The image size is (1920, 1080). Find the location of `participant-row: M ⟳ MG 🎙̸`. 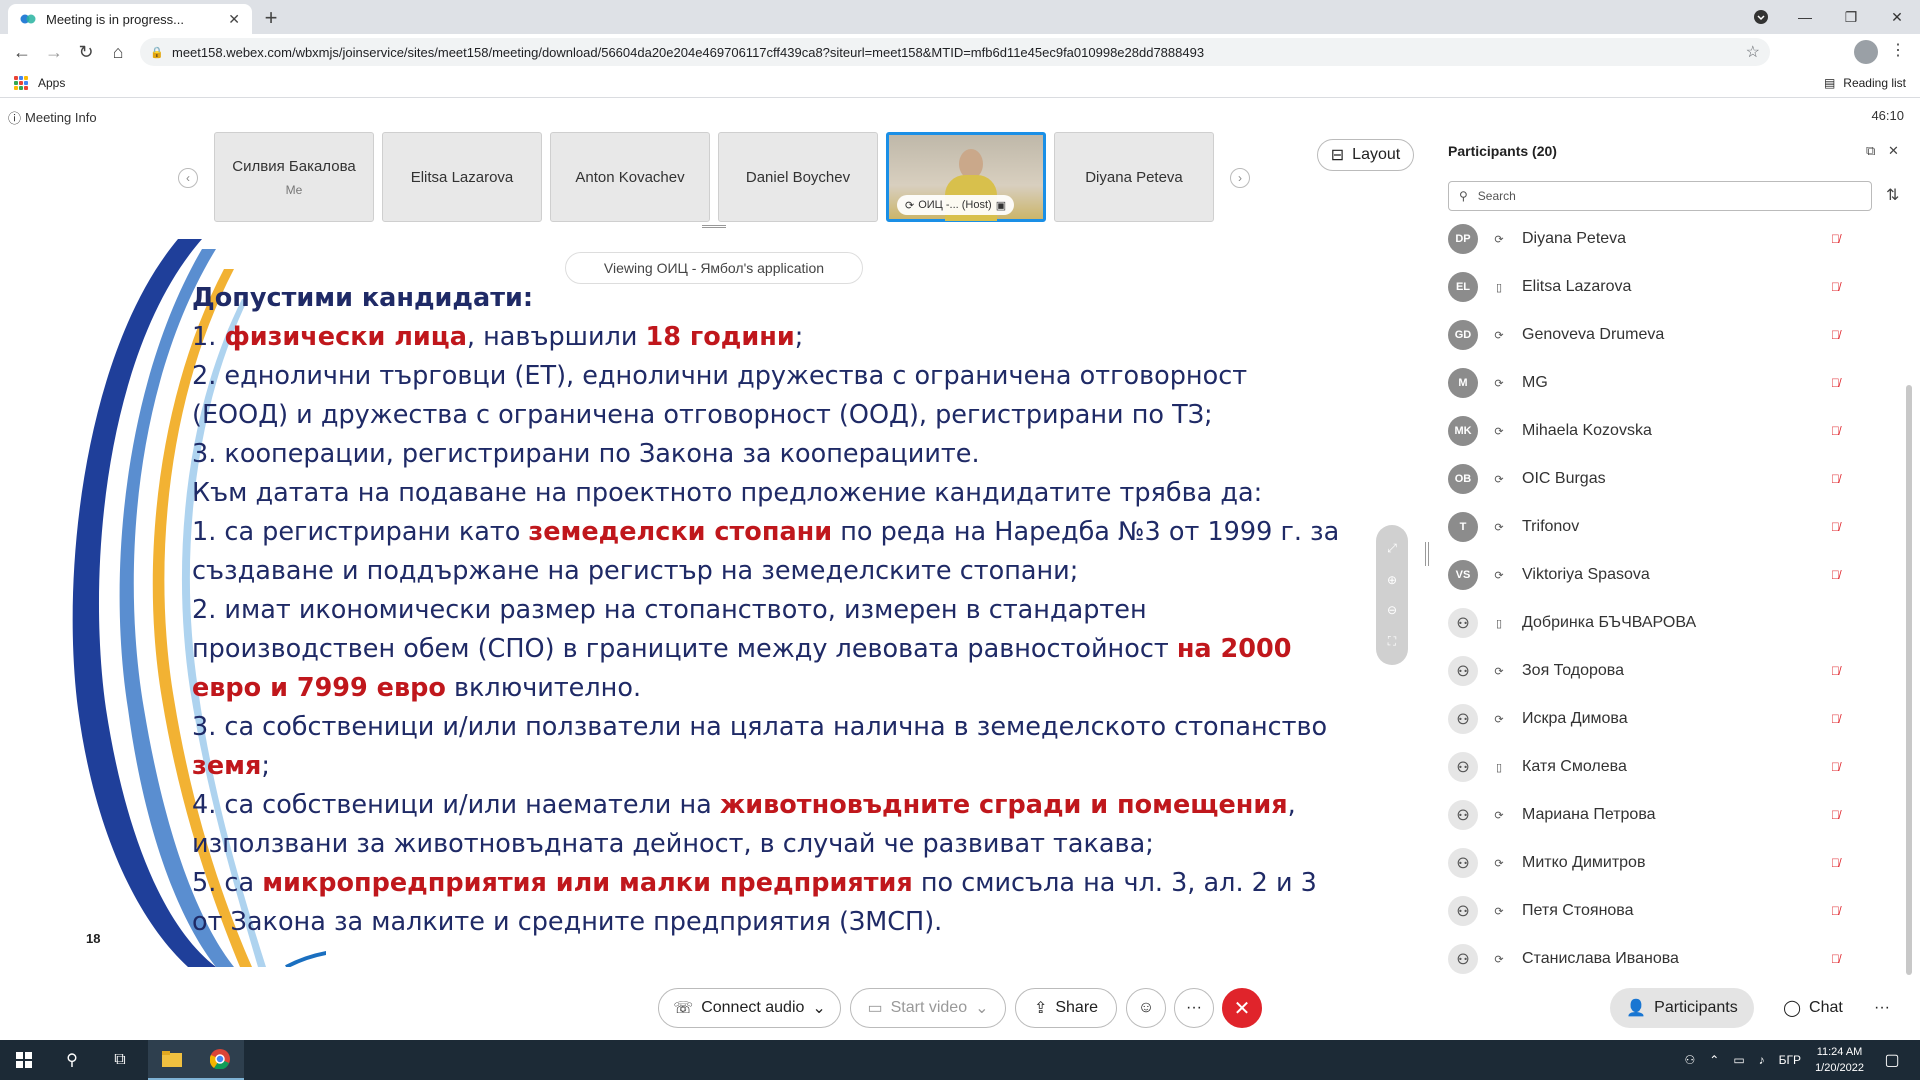

participant-row: M ⟳ MG 🎙̸ is located at coordinates (1663, 383).